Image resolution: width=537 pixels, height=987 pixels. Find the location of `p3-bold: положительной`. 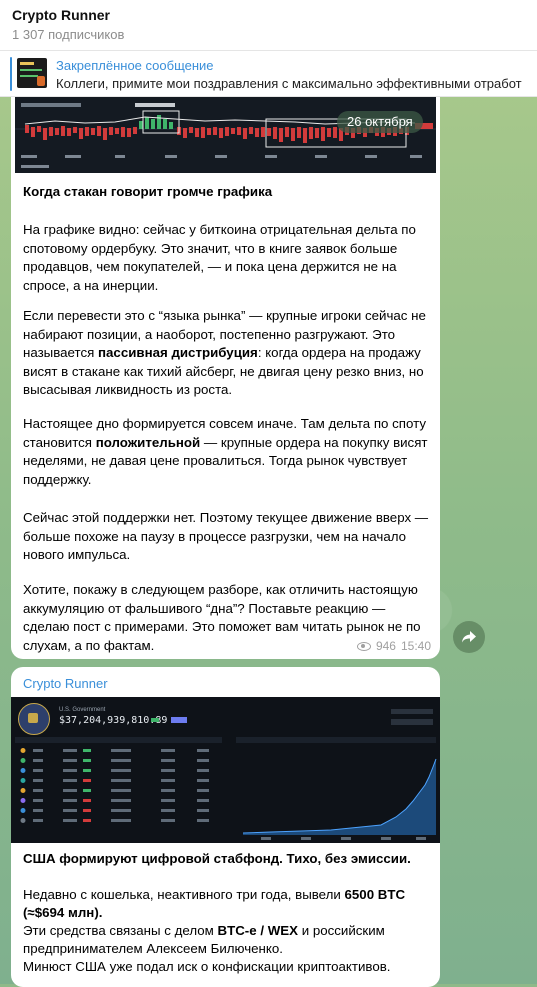

p3-bold: положительной is located at coordinates (148, 442).